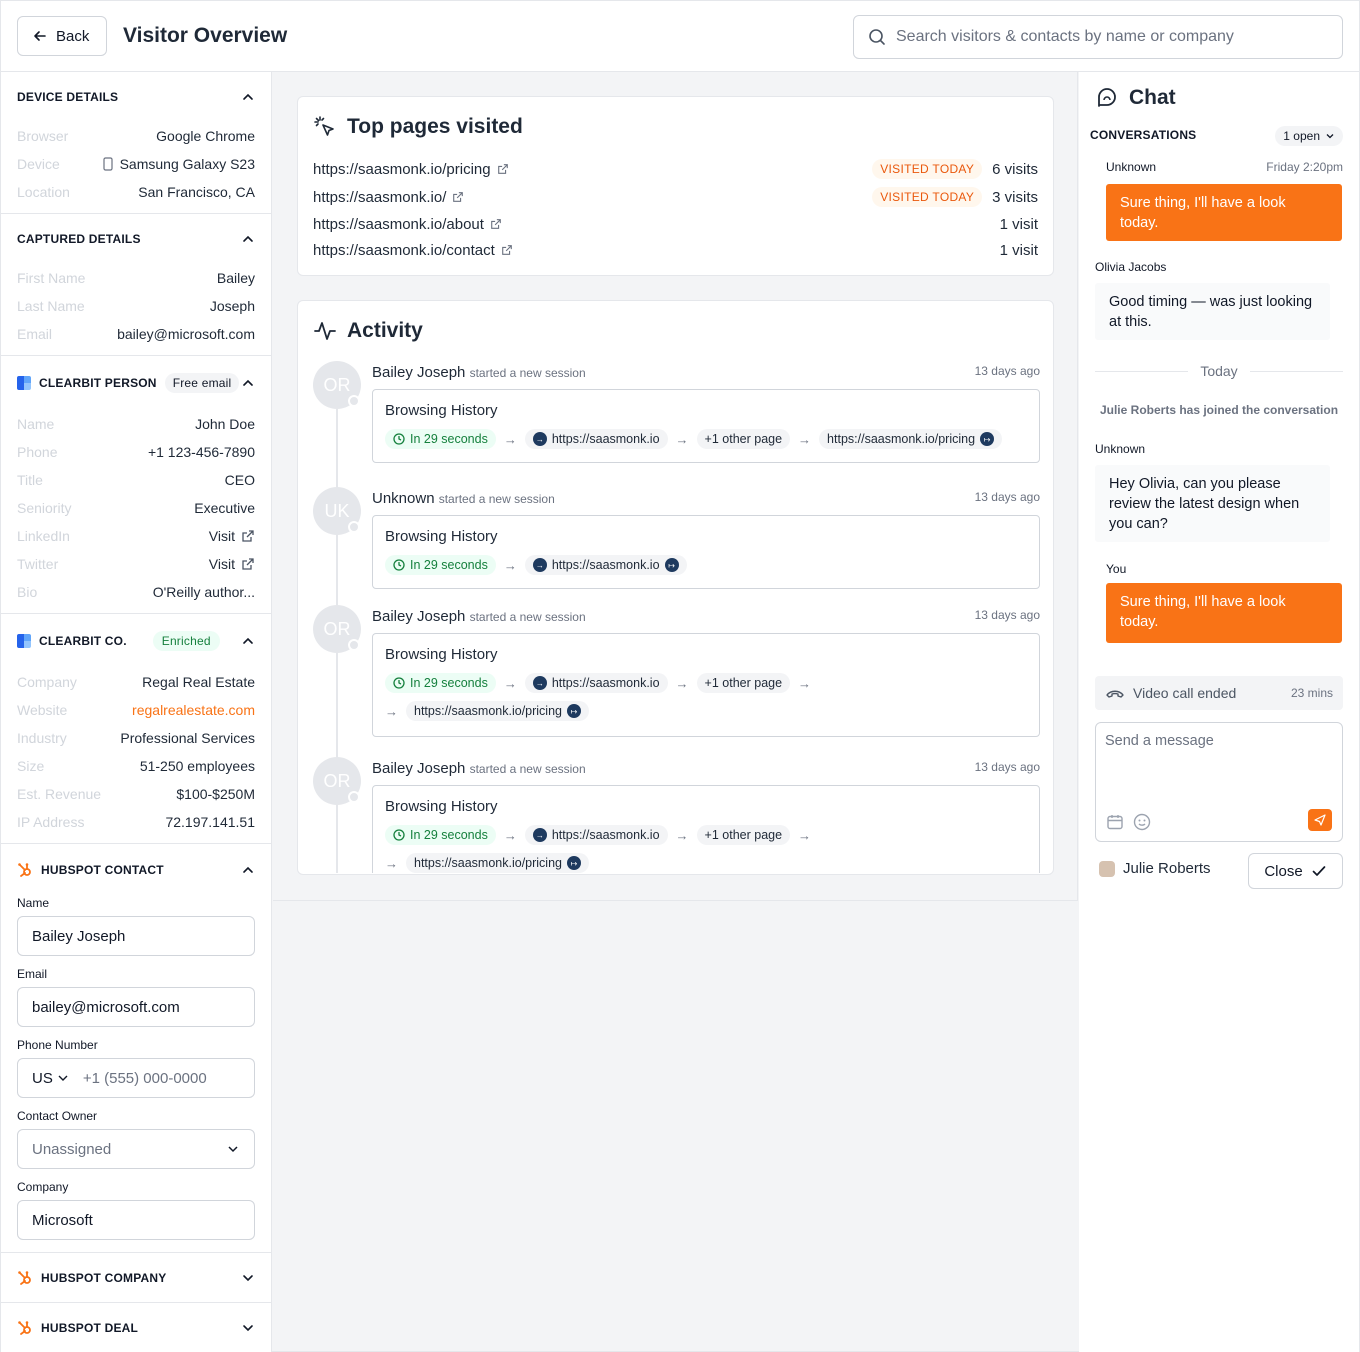  I want to click on detail-row: IP Address 72.197.141.51, so click(136, 822).